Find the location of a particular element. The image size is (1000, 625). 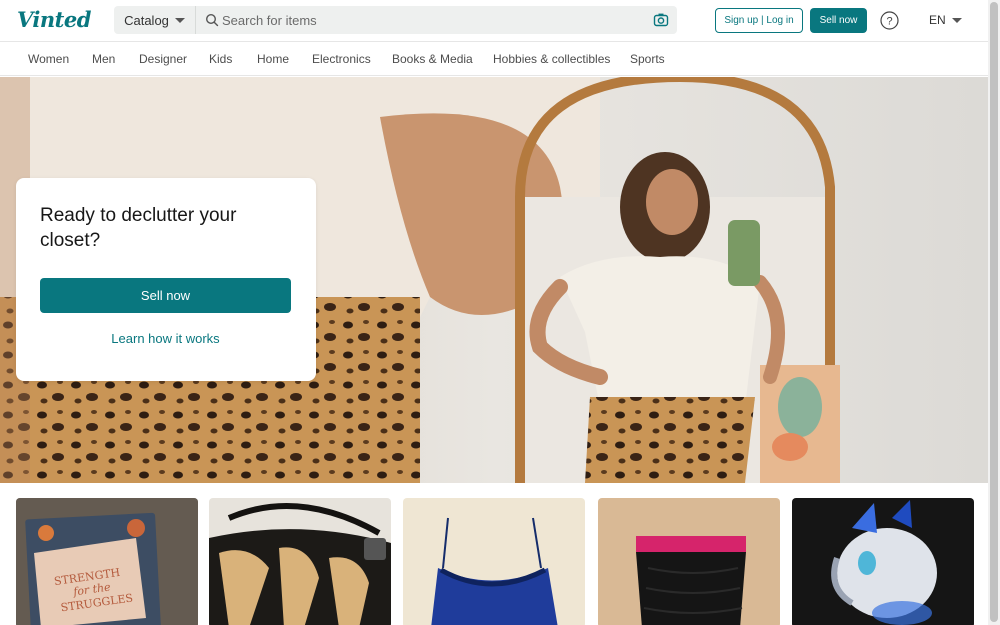

help-icon: ? is located at coordinates (889, 20).